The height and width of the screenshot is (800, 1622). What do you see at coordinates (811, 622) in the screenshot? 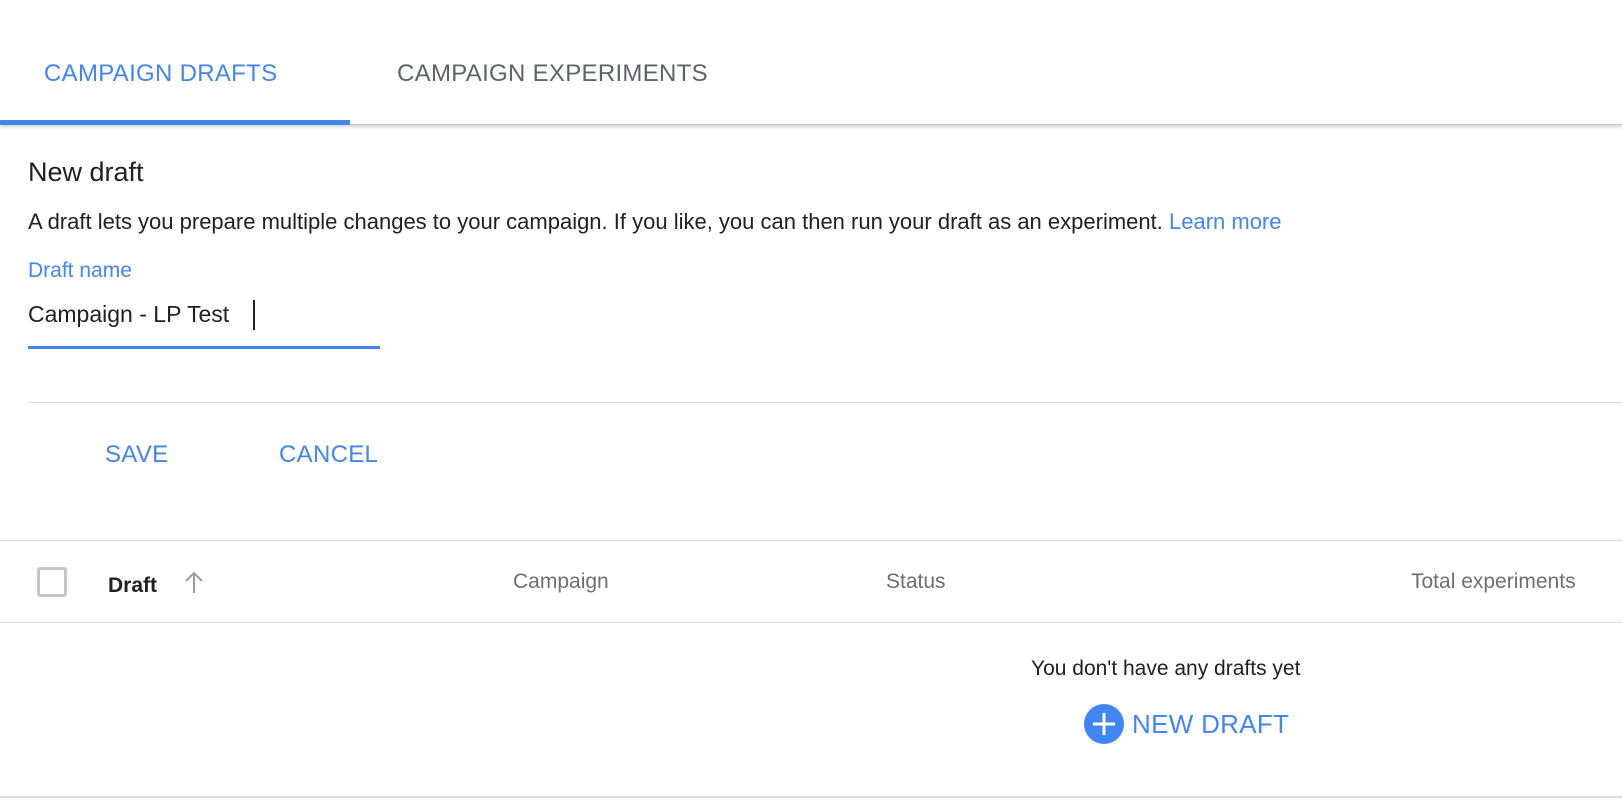
I see `table-header-divider` at bounding box center [811, 622].